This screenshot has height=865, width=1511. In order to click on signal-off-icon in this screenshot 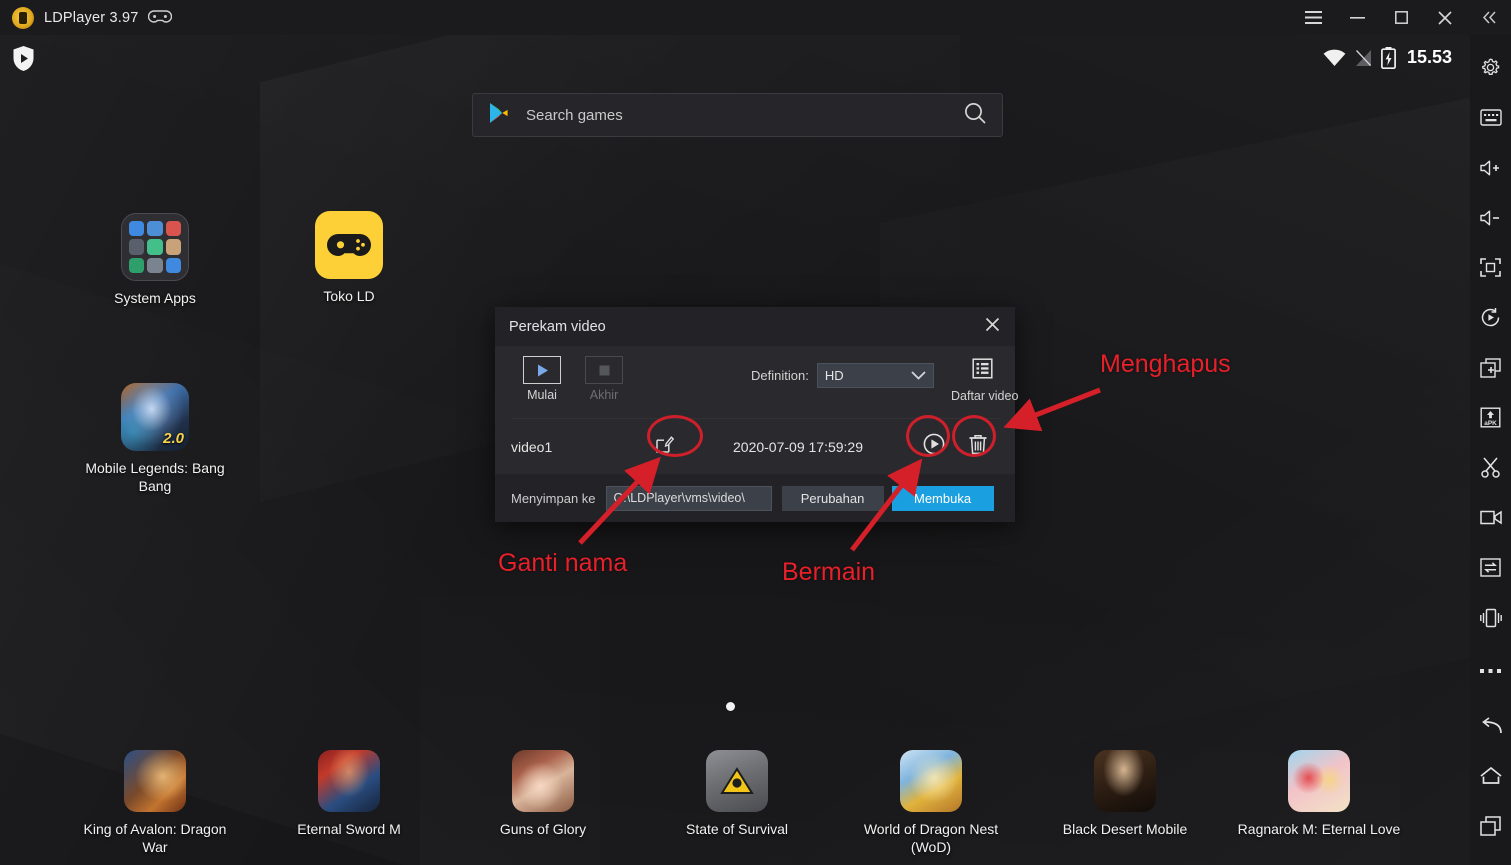, I will do `click(1363, 58)`.